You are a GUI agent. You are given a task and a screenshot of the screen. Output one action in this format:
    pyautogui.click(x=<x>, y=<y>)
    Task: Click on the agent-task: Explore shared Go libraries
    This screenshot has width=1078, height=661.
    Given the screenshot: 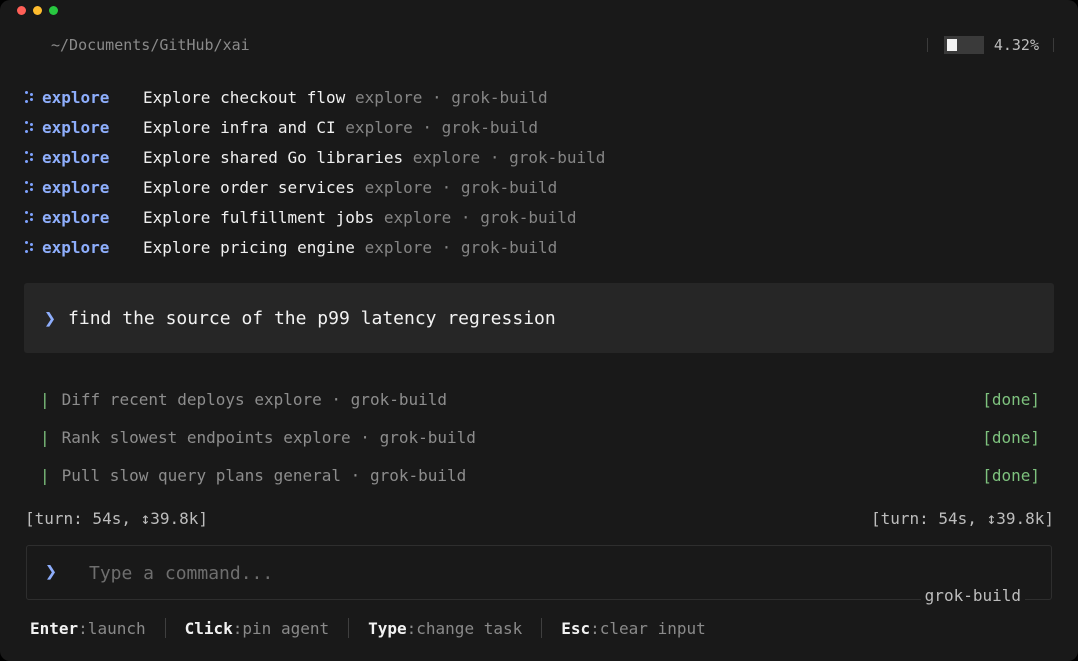 What is the action you would take?
    pyautogui.click(x=273, y=157)
    